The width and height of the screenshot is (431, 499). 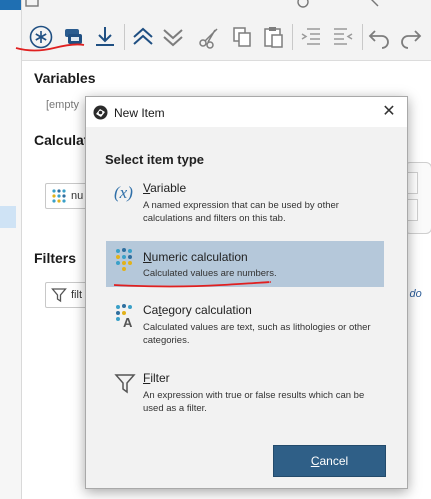 I want to click on cut-icon, so click(x=209, y=37).